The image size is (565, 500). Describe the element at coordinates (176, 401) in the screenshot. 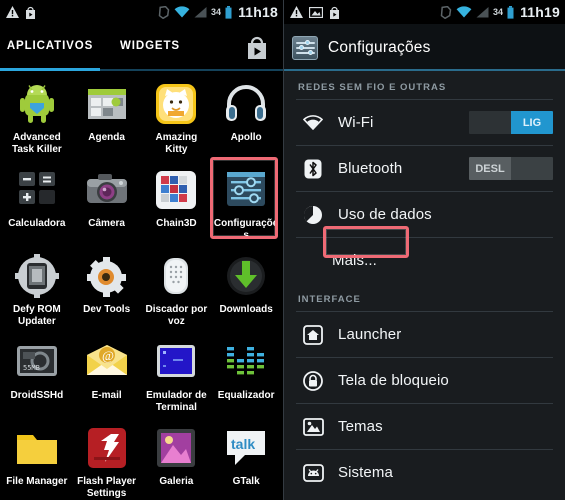

I see `app-label: Emulador de Terminal` at that location.